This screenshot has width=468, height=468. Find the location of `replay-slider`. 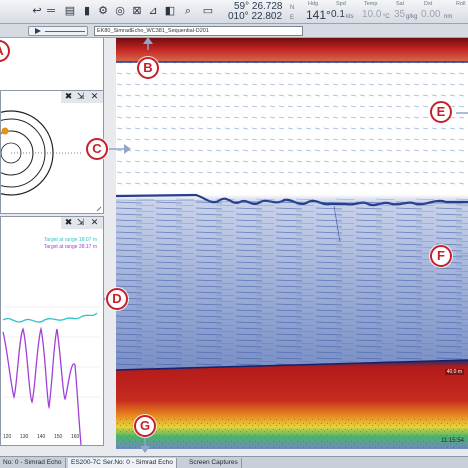

replay-slider is located at coordinates (58, 31).